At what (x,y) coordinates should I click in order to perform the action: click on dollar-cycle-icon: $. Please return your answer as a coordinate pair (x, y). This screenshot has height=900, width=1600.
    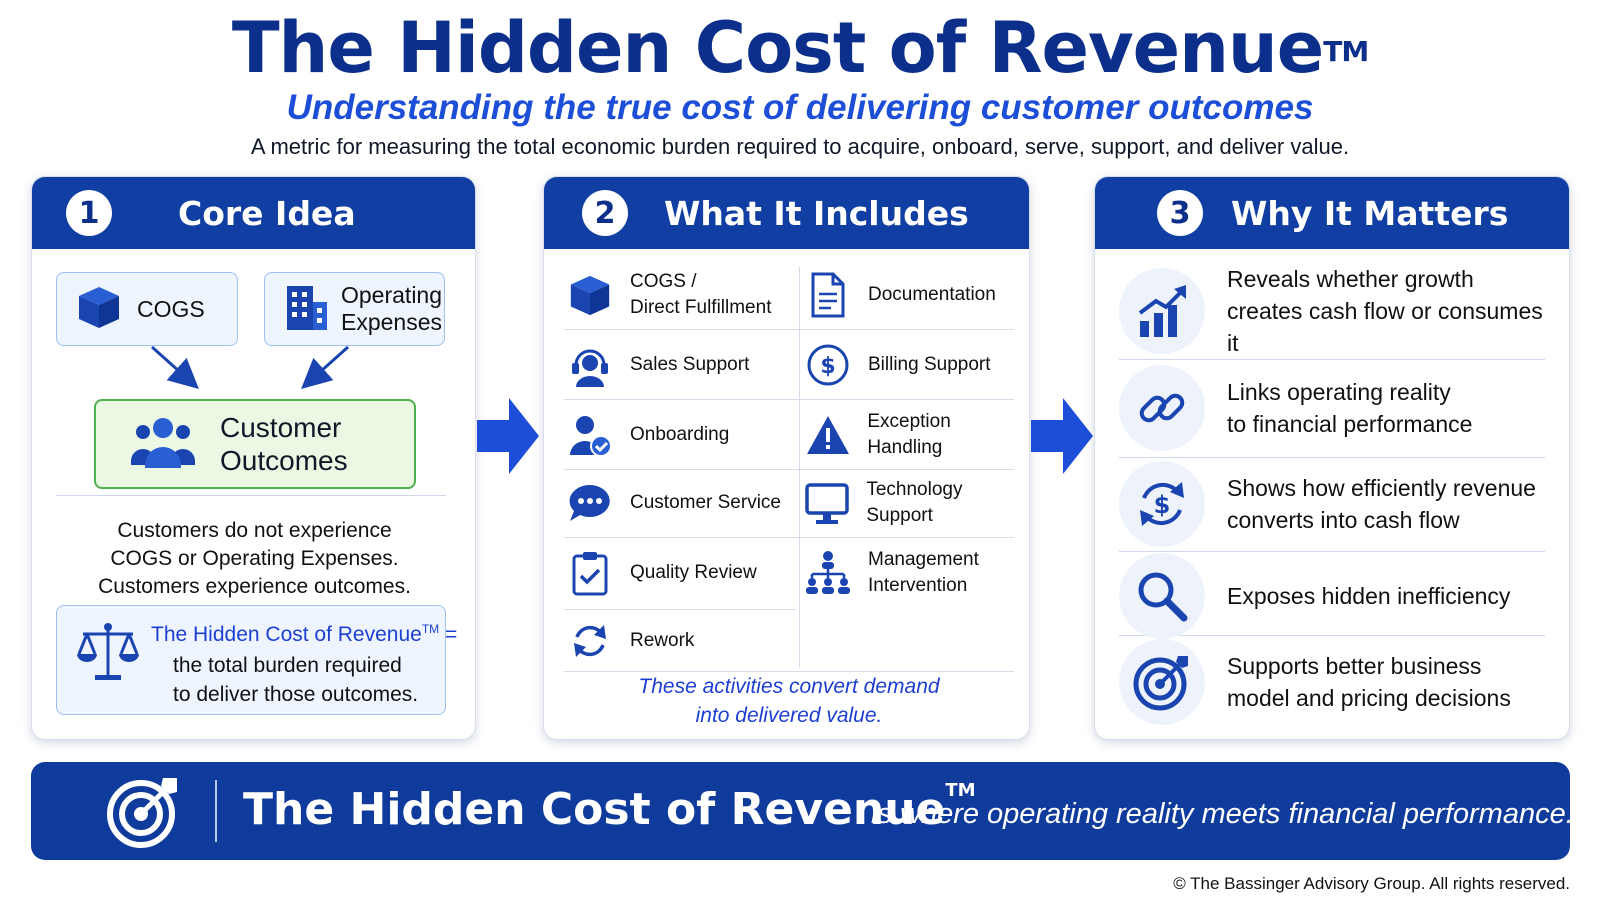
    Looking at the image, I should click on (1162, 504).